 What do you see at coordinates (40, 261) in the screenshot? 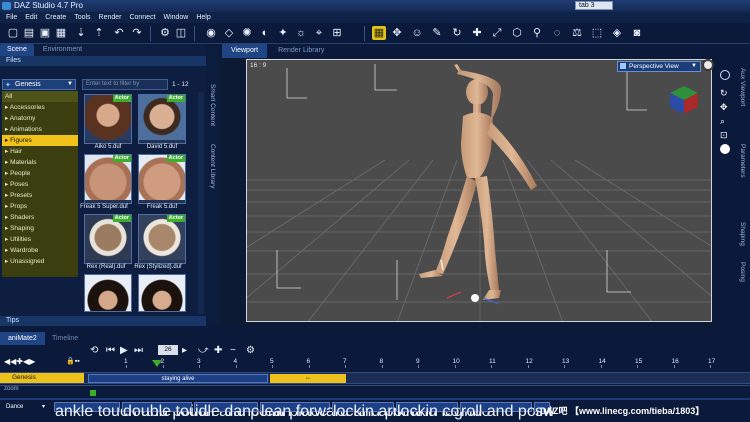
I see `category-item: ▸ Unassigned` at bounding box center [40, 261].